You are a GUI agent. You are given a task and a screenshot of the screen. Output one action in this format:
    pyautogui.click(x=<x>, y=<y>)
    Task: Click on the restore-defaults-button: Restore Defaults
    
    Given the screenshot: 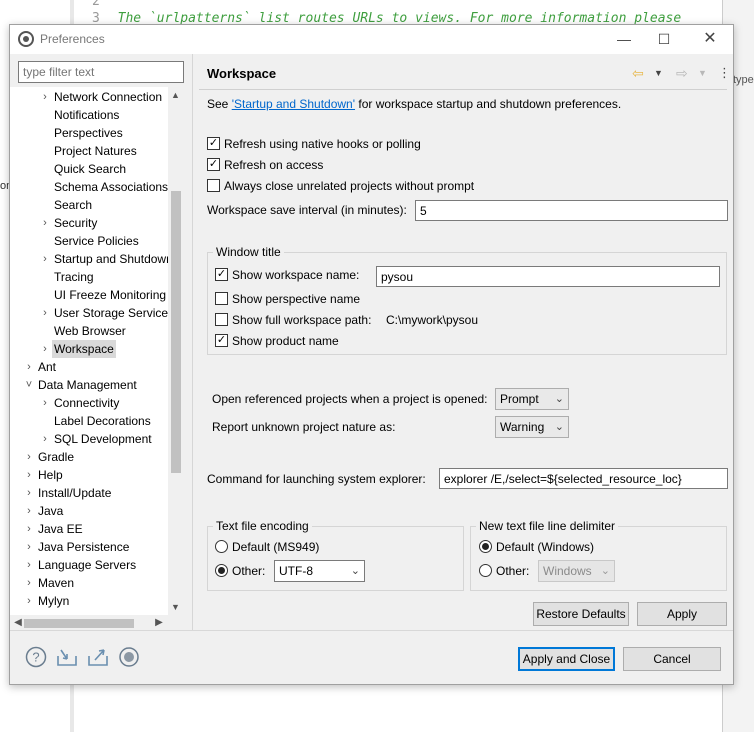 What is the action you would take?
    pyautogui.click(x=581, y=614)
    